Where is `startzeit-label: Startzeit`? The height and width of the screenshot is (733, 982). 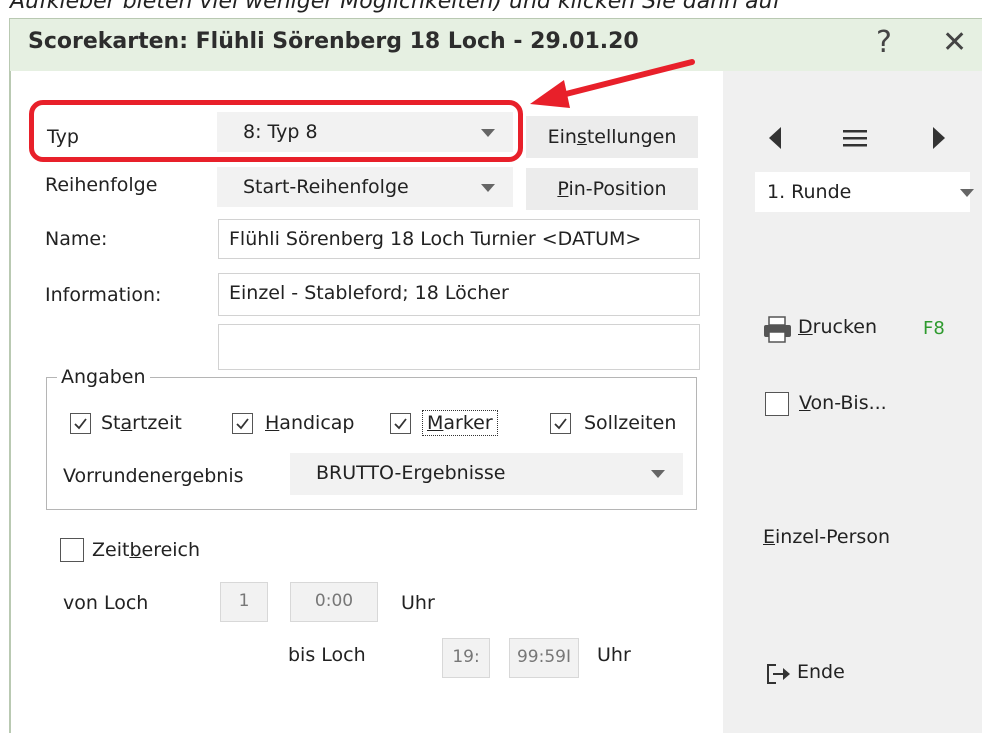 startzeit-label: Startzeit is located at coordinates (141, 423).